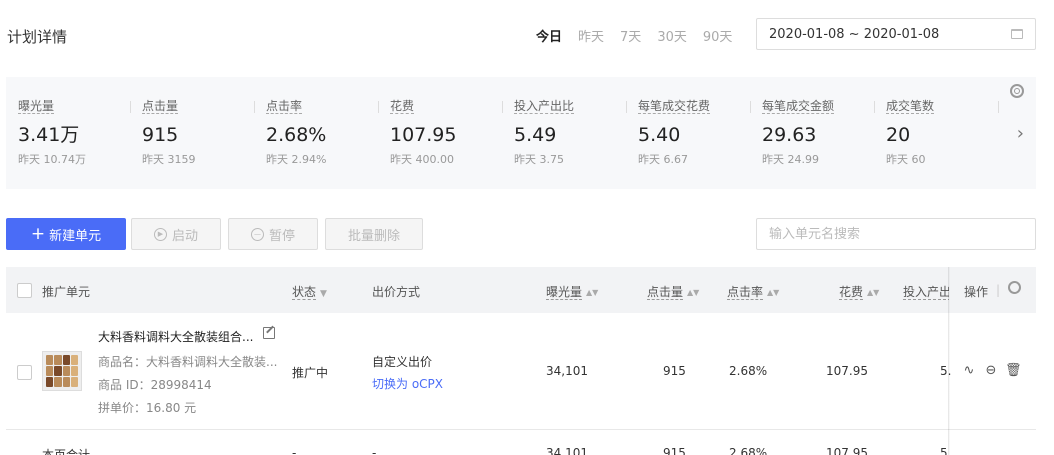 This screenshot has height=455, width=1054. I want to click on new-unit-button: + 新建单元, so click(66, 234).